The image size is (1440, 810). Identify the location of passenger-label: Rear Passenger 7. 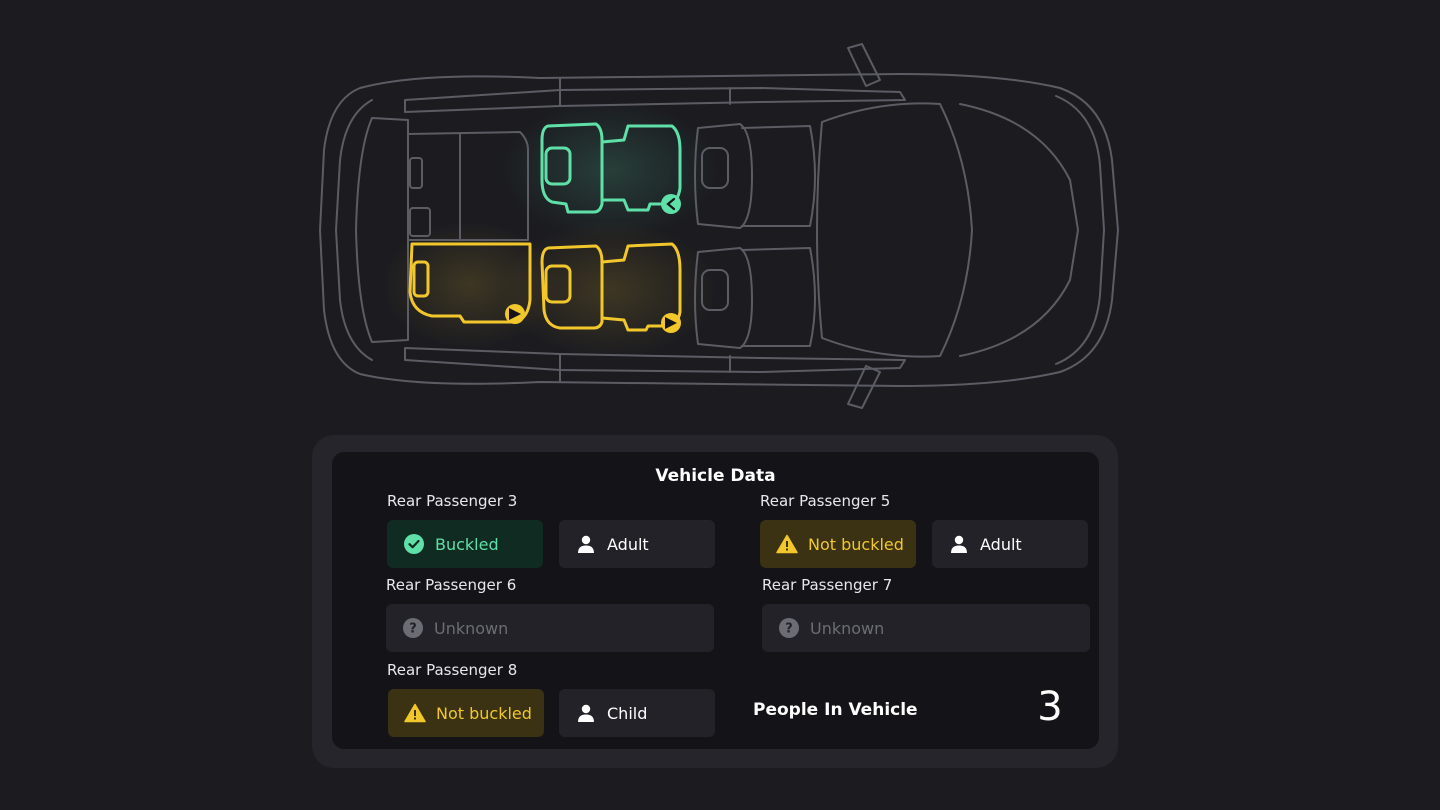
(827, 585).